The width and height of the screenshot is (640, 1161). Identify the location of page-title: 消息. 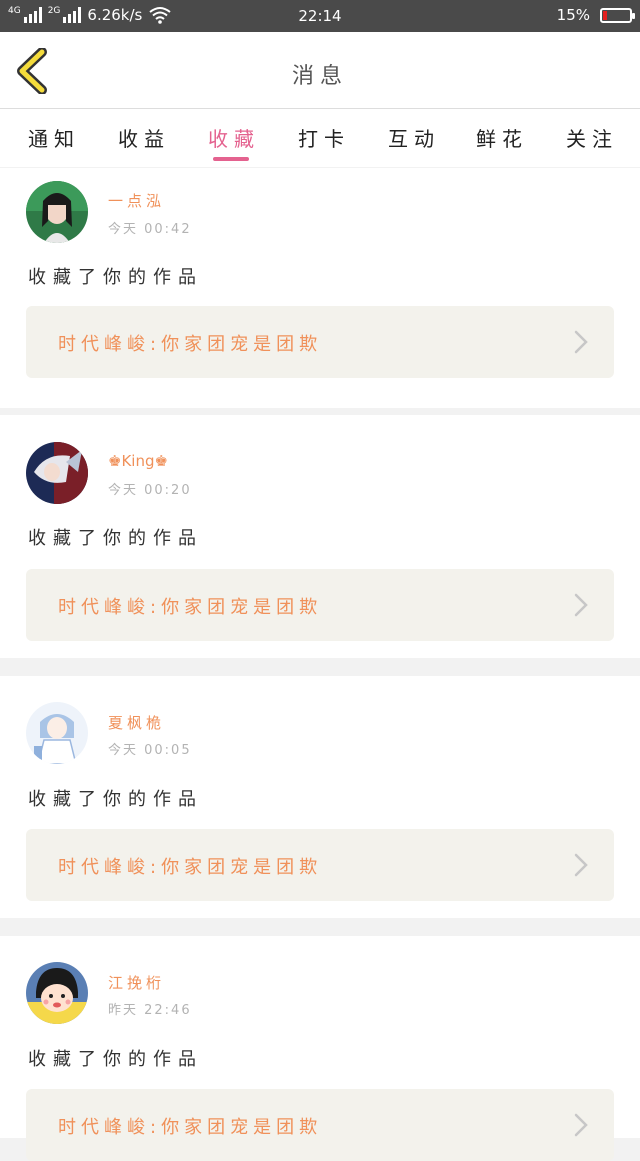
(319, 76).